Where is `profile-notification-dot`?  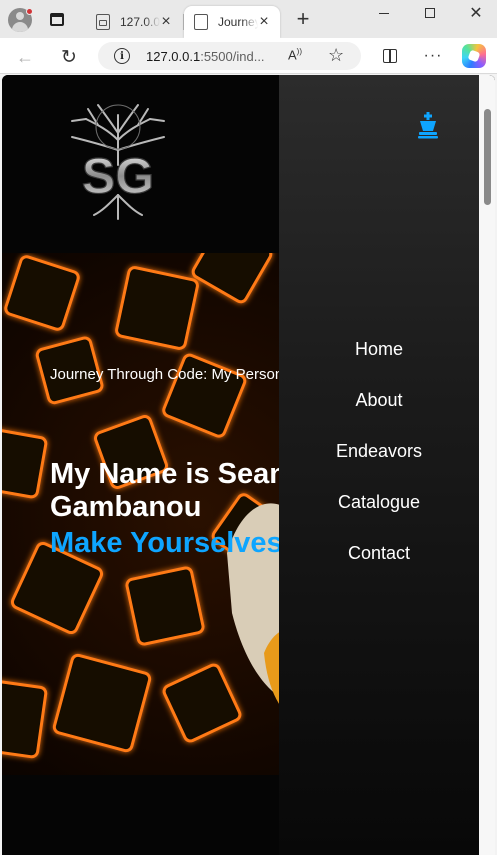 profile-notification-dot is located at coordinates (29, 11).